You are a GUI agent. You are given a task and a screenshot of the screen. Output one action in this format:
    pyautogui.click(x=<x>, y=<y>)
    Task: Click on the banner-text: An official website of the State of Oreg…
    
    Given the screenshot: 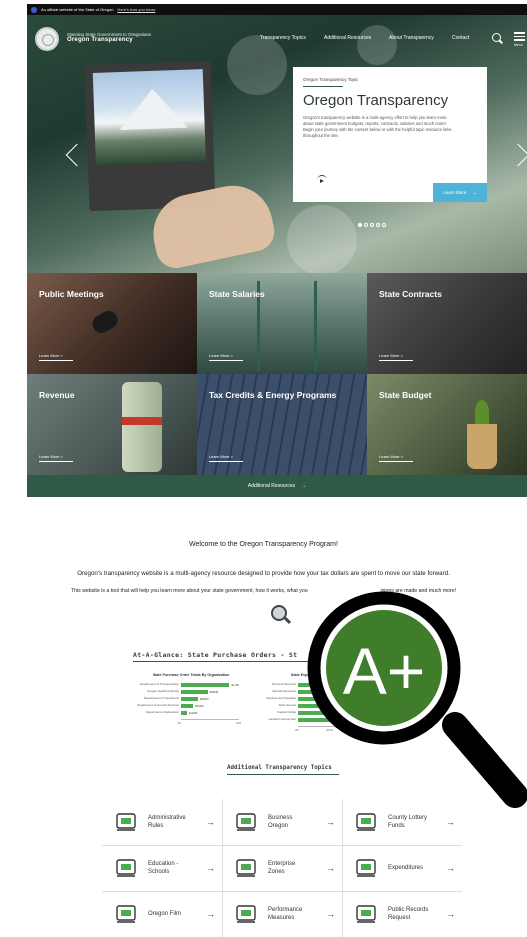 What is the action you would take?
    pyautogui.click(x=77, y=9)
    